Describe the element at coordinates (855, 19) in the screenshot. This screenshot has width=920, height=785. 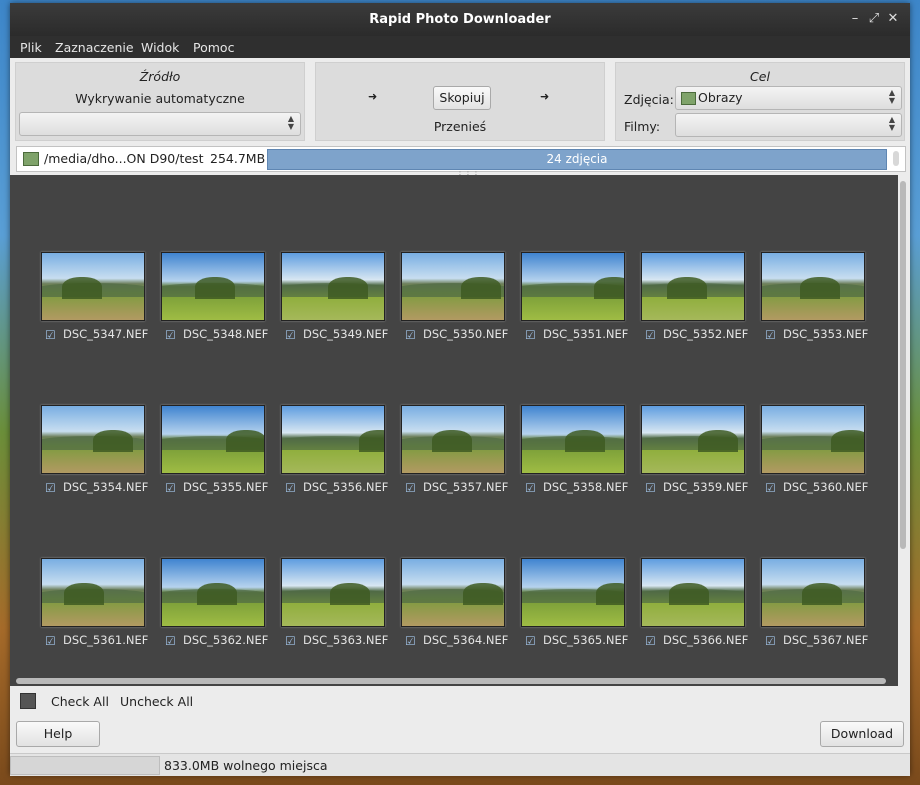
I see `minimize-icon: –` at that location.